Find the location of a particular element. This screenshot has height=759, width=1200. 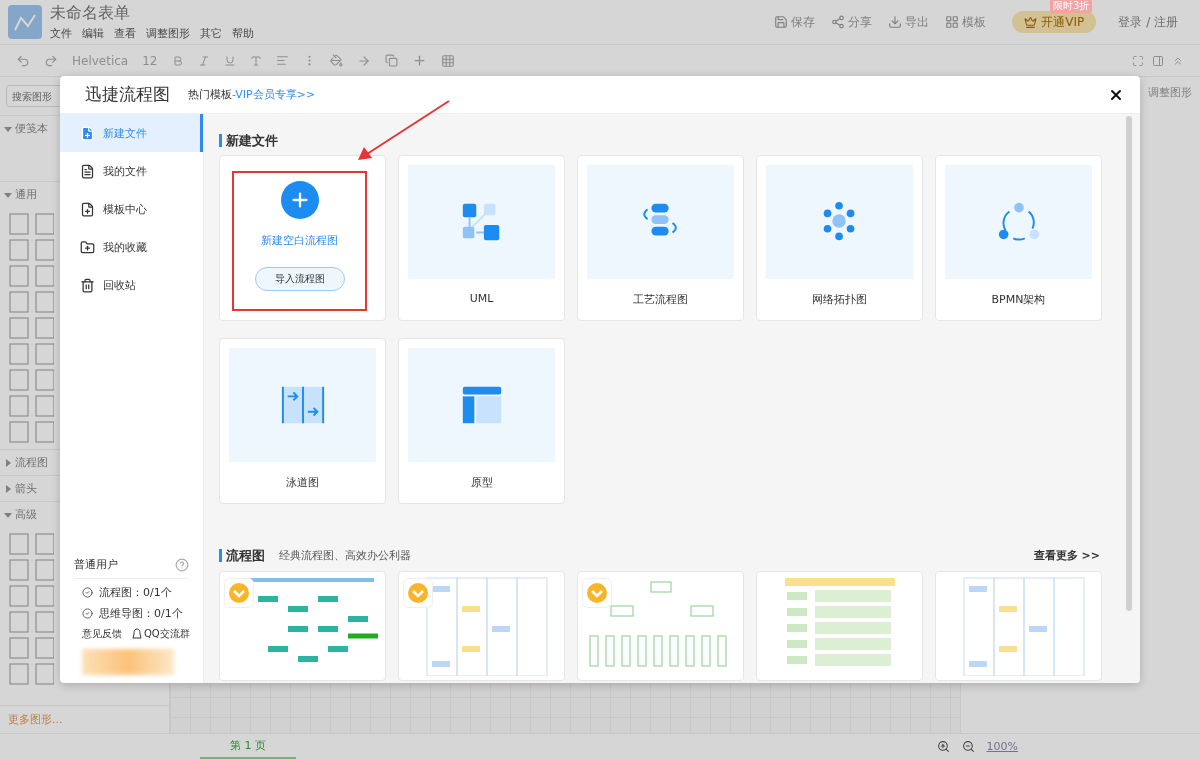

document-title: 未命名表单 is located at coordinates (90, 13).